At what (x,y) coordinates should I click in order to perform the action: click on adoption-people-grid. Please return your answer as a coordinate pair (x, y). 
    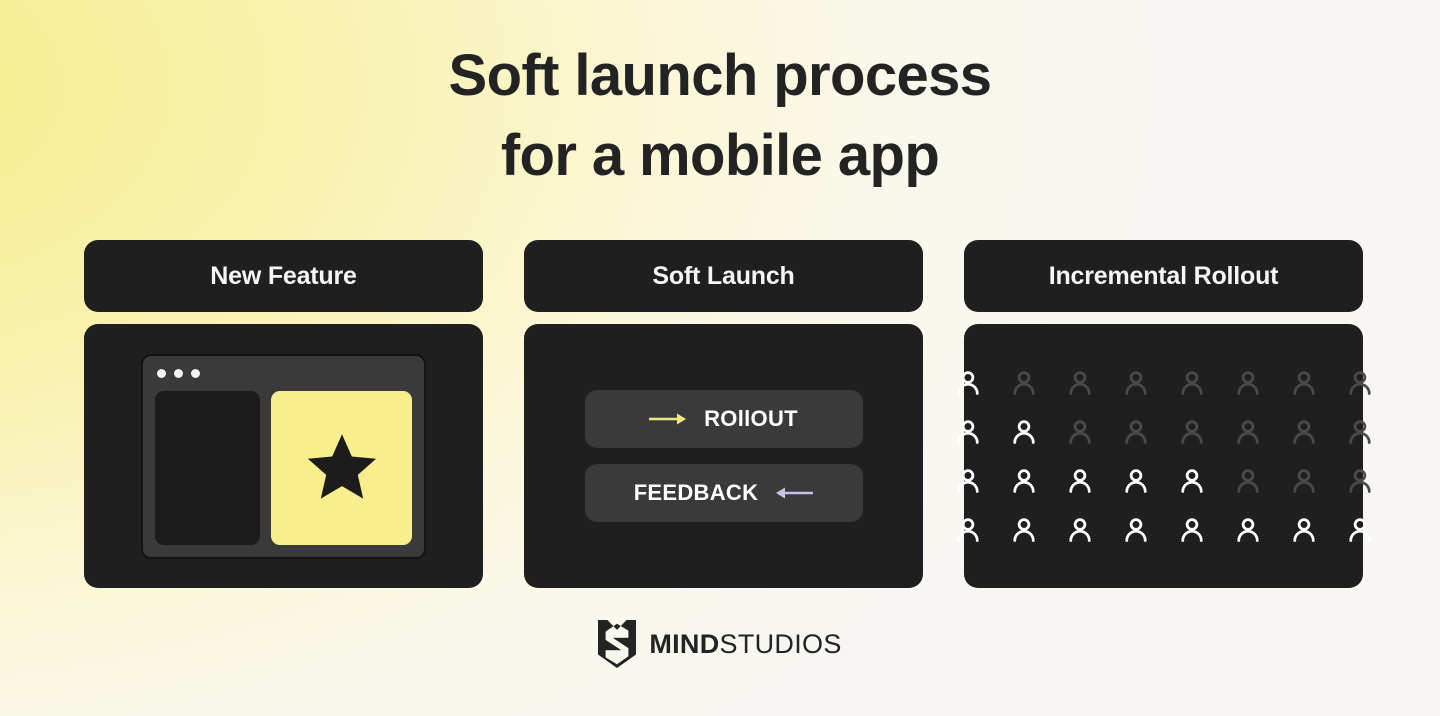
    Looking at the image, I should click on (1164, 456).